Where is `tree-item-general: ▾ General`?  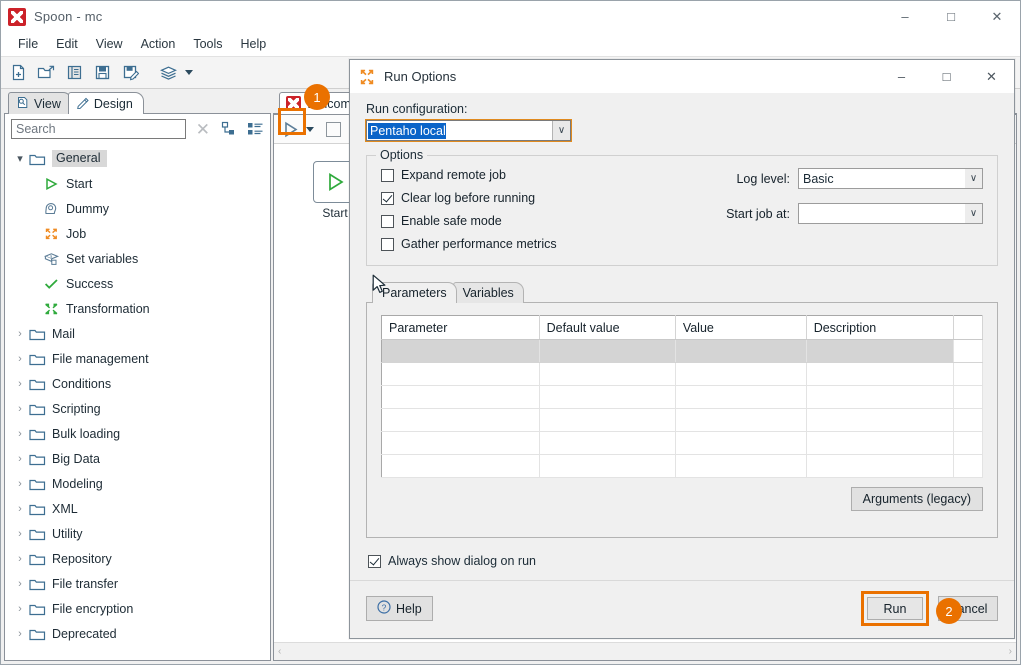 tree-item-general: ▾ General is located at coordinates (137, 158).